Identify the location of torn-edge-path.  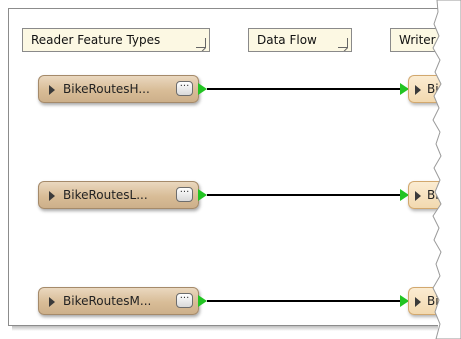
(446, 169).